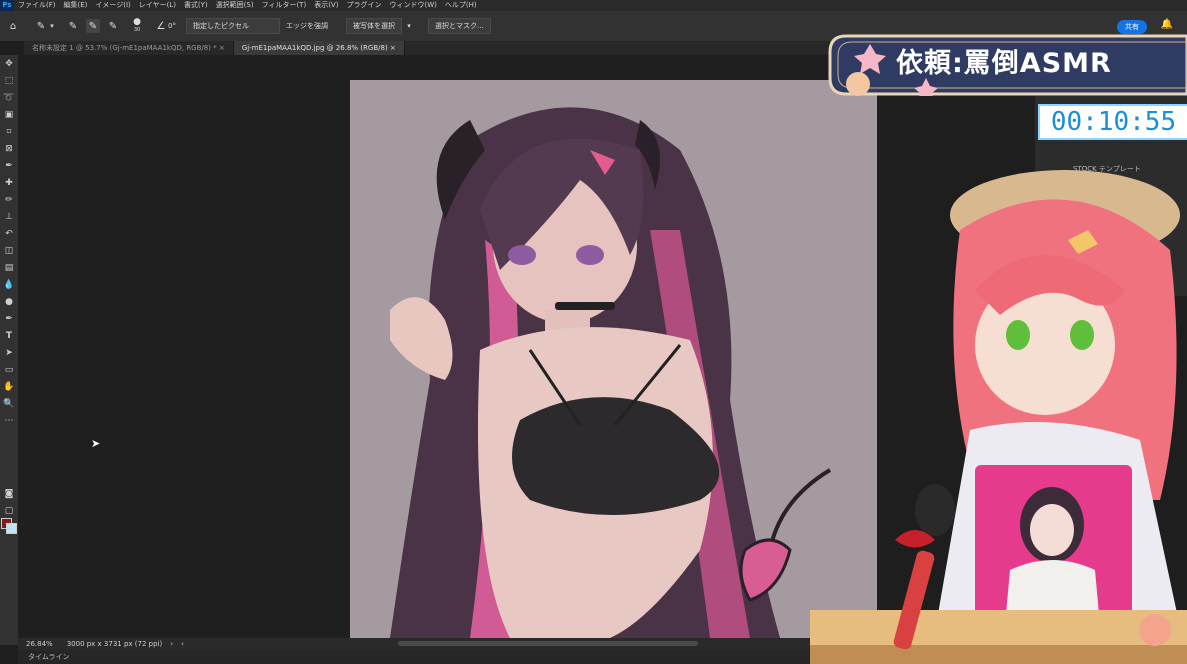 The width and height of the screenshot is (1187, 664). Describe the element at coordinates (39, 644) in the screenshot. I see `zoom-level: 26.84%` at that location.